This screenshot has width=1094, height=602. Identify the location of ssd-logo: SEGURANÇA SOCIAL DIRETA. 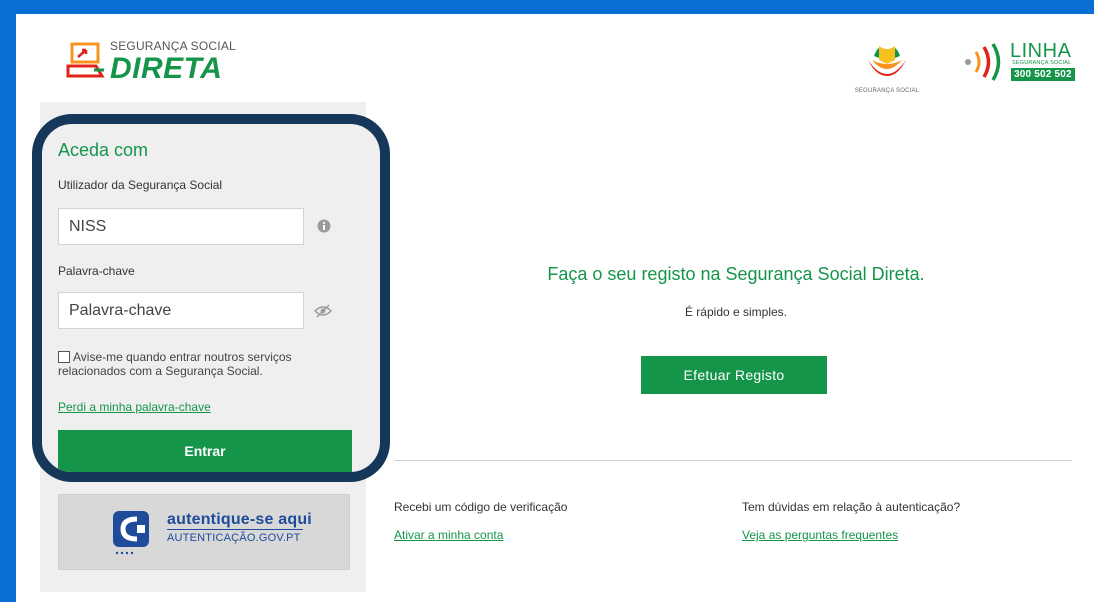
(166, 66).